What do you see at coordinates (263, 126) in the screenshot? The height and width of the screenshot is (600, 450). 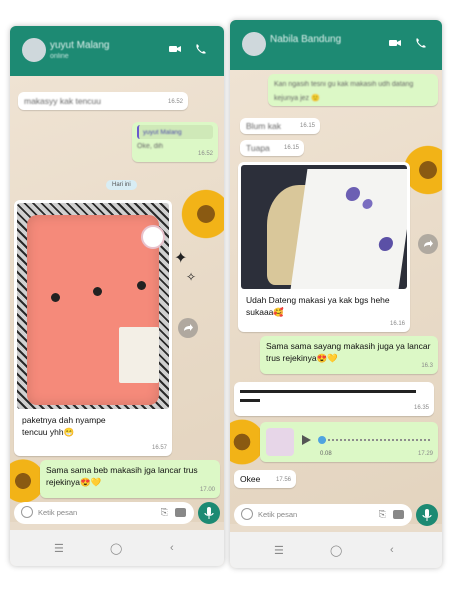 I see `message-text: Blum kak` at bounding box center [263, 126].